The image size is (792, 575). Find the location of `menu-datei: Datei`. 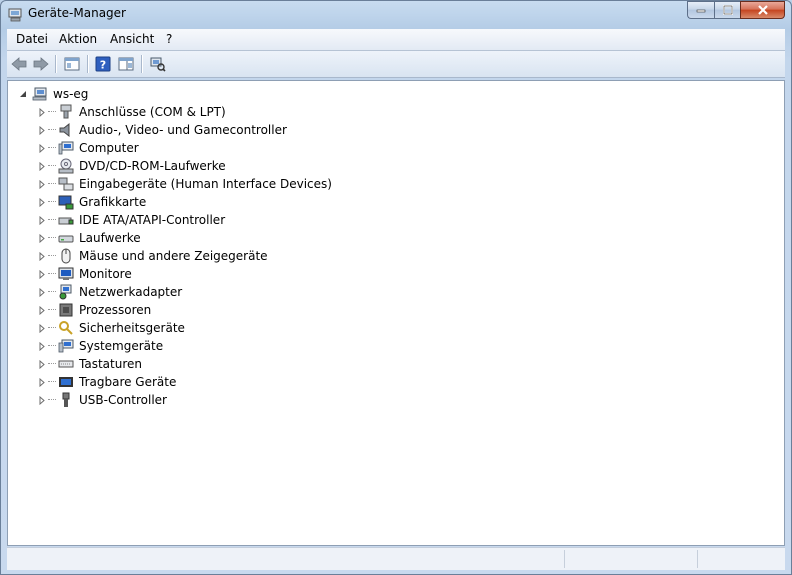

menu-datei: Datei is located at coordinates (32, 39).